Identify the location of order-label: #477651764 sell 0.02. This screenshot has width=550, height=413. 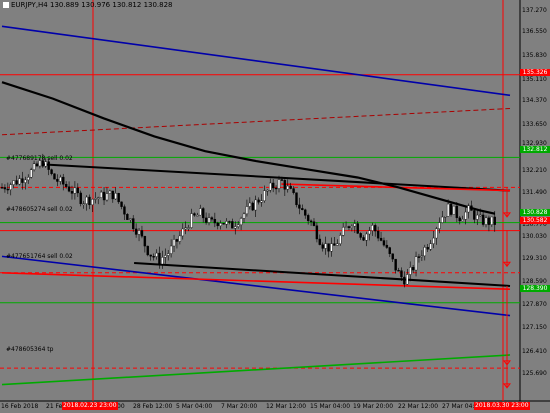
(39, 256).